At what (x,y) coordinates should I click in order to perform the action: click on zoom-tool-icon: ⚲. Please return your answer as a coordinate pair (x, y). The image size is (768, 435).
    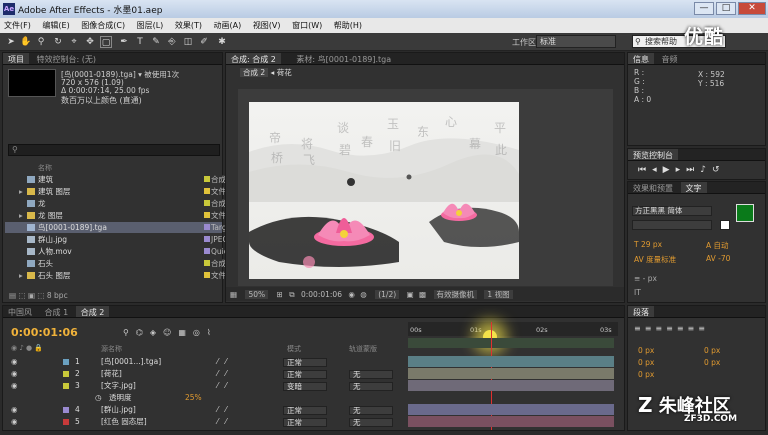
    Looking at the image, I should click on (41, 42).